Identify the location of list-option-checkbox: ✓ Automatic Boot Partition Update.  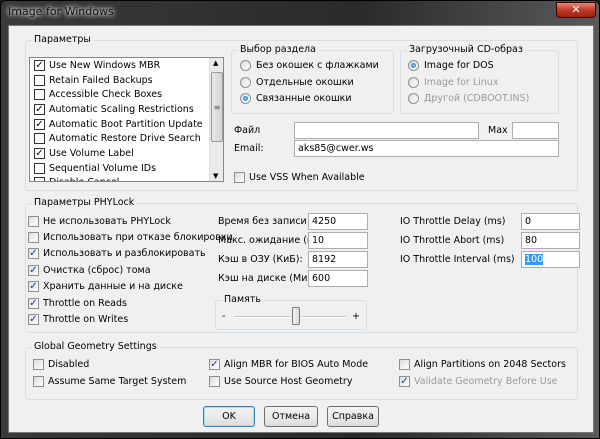
(126, 124).